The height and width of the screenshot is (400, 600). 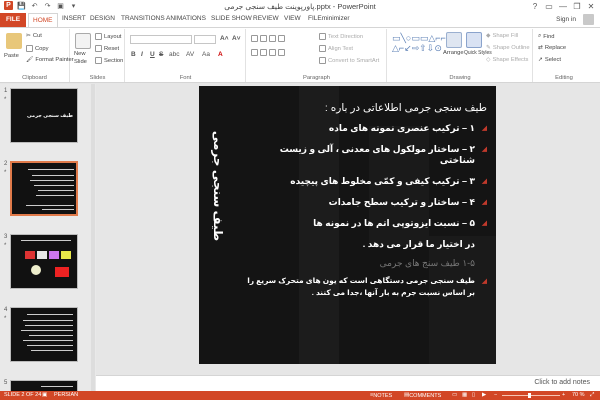 I want to click on tab-home: HOME, so click(x=43, y=20).